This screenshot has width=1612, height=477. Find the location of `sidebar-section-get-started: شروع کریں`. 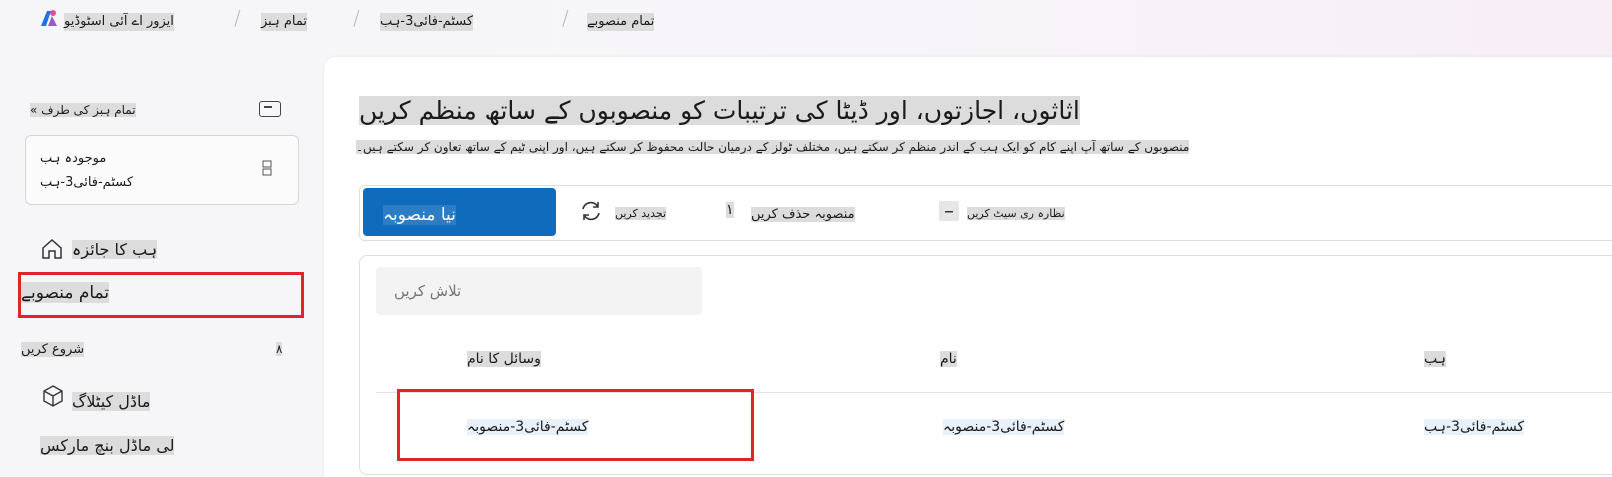

sidebar-section-get-started: شروع کریں is located at coordinates (53, 349).